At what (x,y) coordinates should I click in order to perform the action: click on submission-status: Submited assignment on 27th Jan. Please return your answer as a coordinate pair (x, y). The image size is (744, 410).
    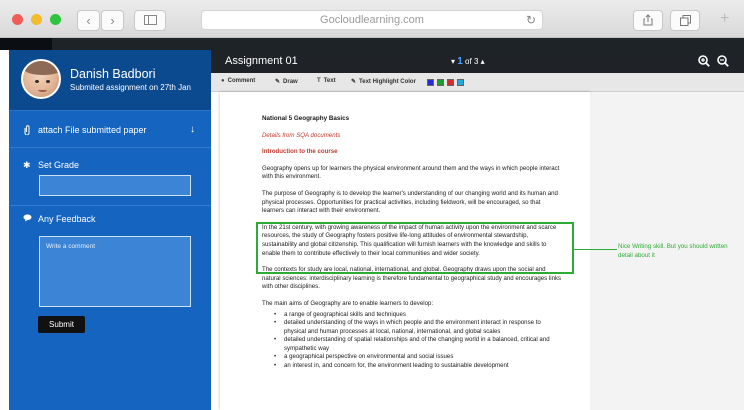
    Looking at the image, I should click on (130, 87).